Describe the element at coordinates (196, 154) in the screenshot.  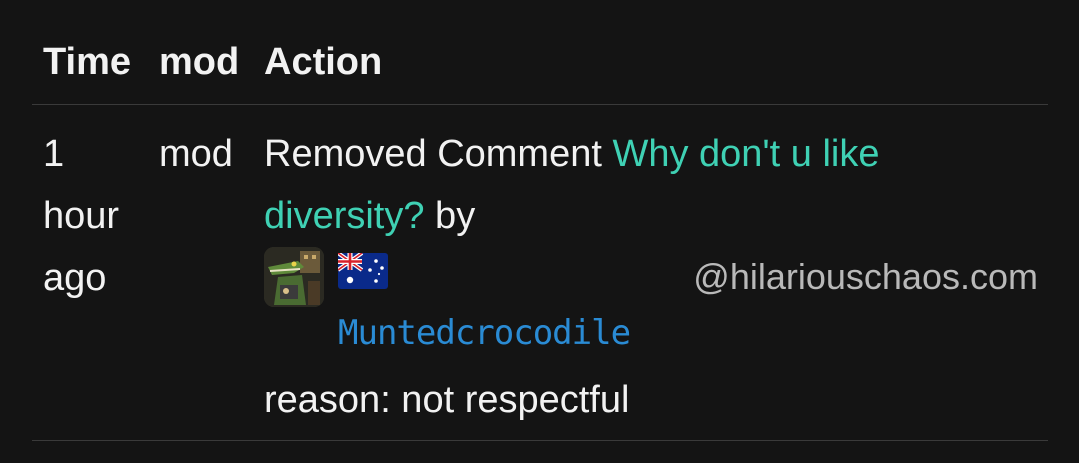
I see `mod-cell: mod` at that location.